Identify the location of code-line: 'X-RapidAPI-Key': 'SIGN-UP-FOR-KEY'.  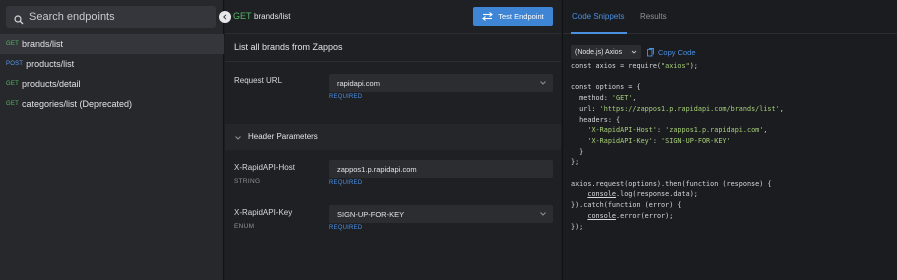
(659, 140).